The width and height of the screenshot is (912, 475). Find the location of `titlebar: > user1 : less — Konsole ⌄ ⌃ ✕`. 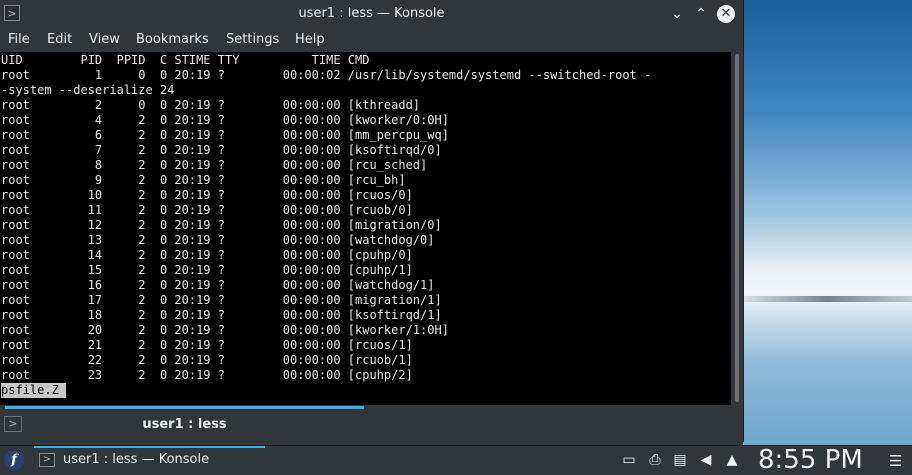

titlebar: > user1 : less — Konsole ⌄ ⌃ ✕ is located at coordinates (371, 14).